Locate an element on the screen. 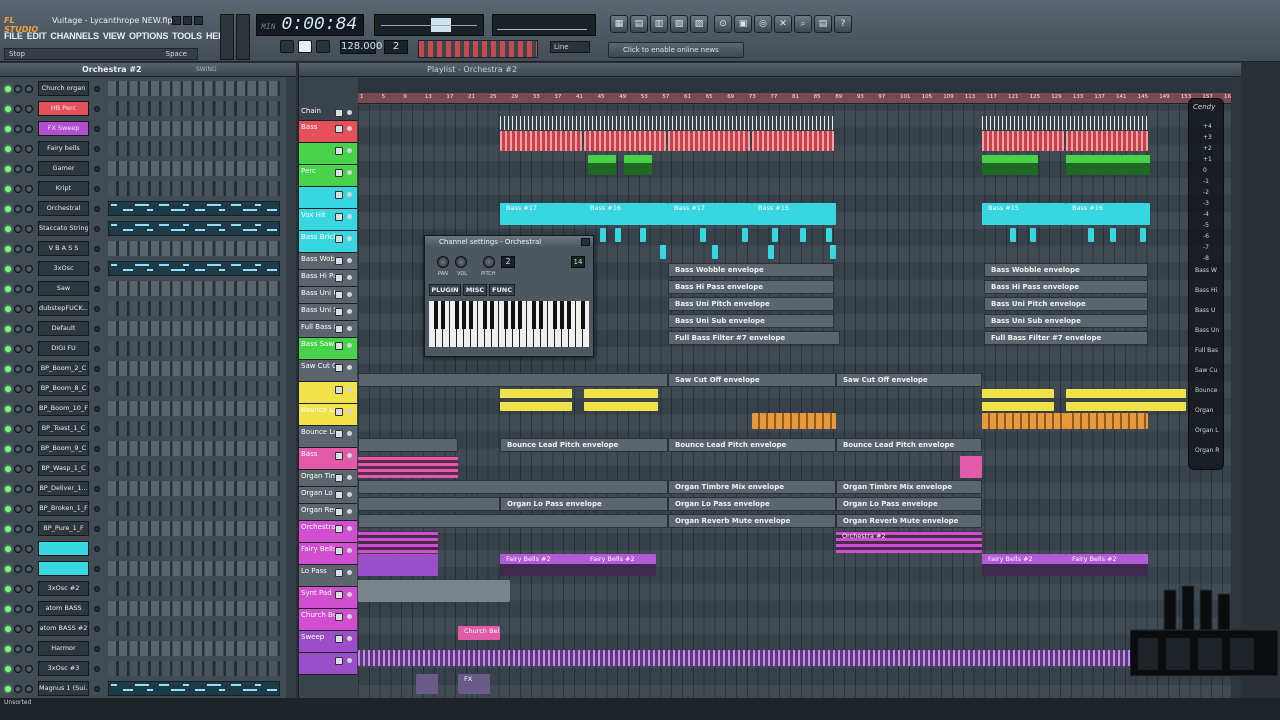 The image size is (1280, 720). track-header: Lo Pass is located at coordinates (328, 576).